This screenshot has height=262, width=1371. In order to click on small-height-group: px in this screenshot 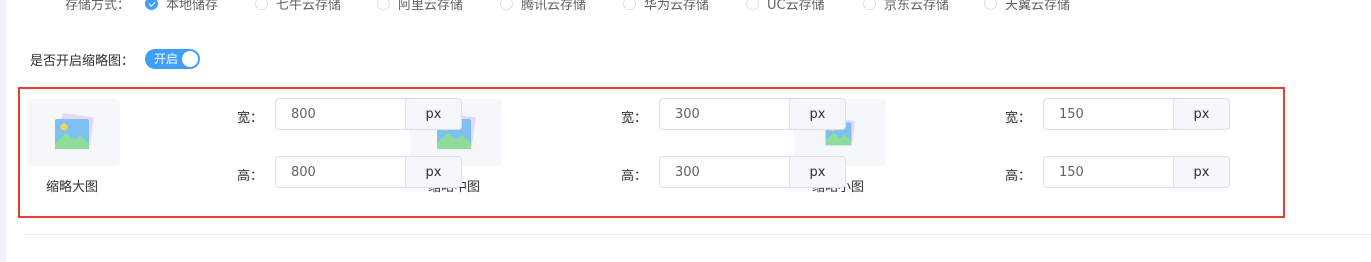, I will do `click(1136, 172)`.